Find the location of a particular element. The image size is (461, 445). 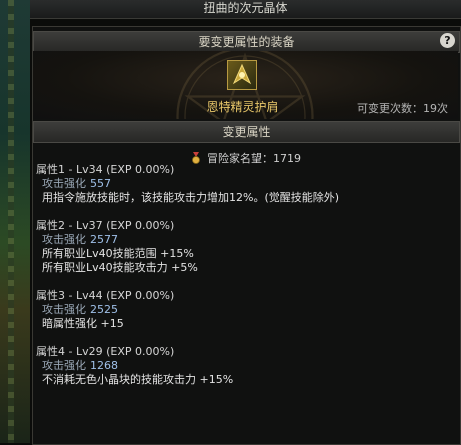

attribute-title: 属性2 - Lv37 (EXP 0.00%) is located at coordinates (105, 225).